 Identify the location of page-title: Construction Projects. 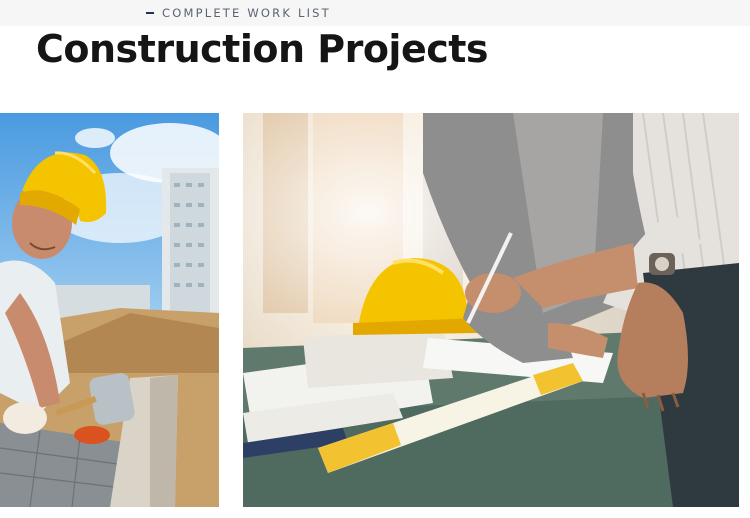
(262, 49).